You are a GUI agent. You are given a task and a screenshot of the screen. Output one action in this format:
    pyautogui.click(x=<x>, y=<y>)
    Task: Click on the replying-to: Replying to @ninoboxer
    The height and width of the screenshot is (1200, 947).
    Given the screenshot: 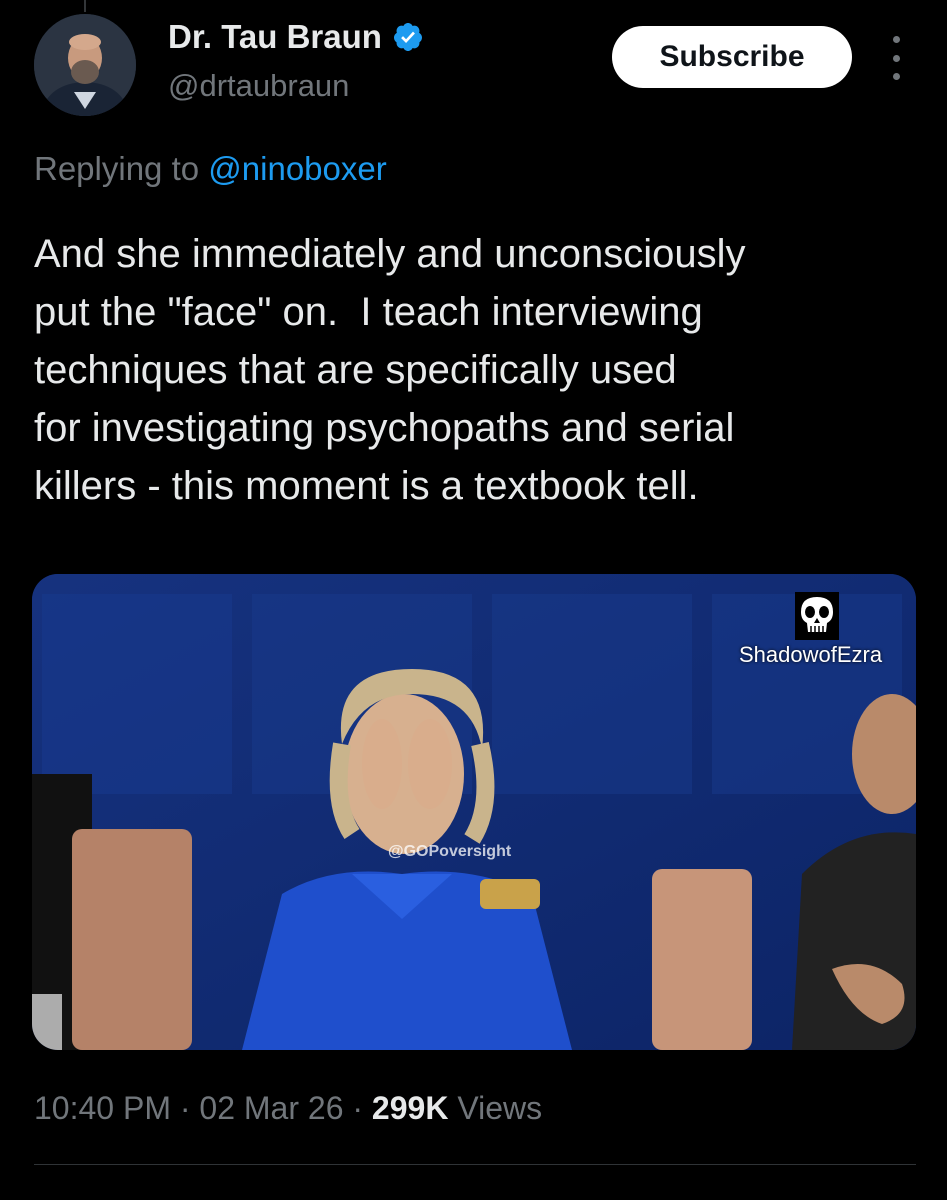 What is the action you would take?
    pyautogui.click(x=210, y=169)
    